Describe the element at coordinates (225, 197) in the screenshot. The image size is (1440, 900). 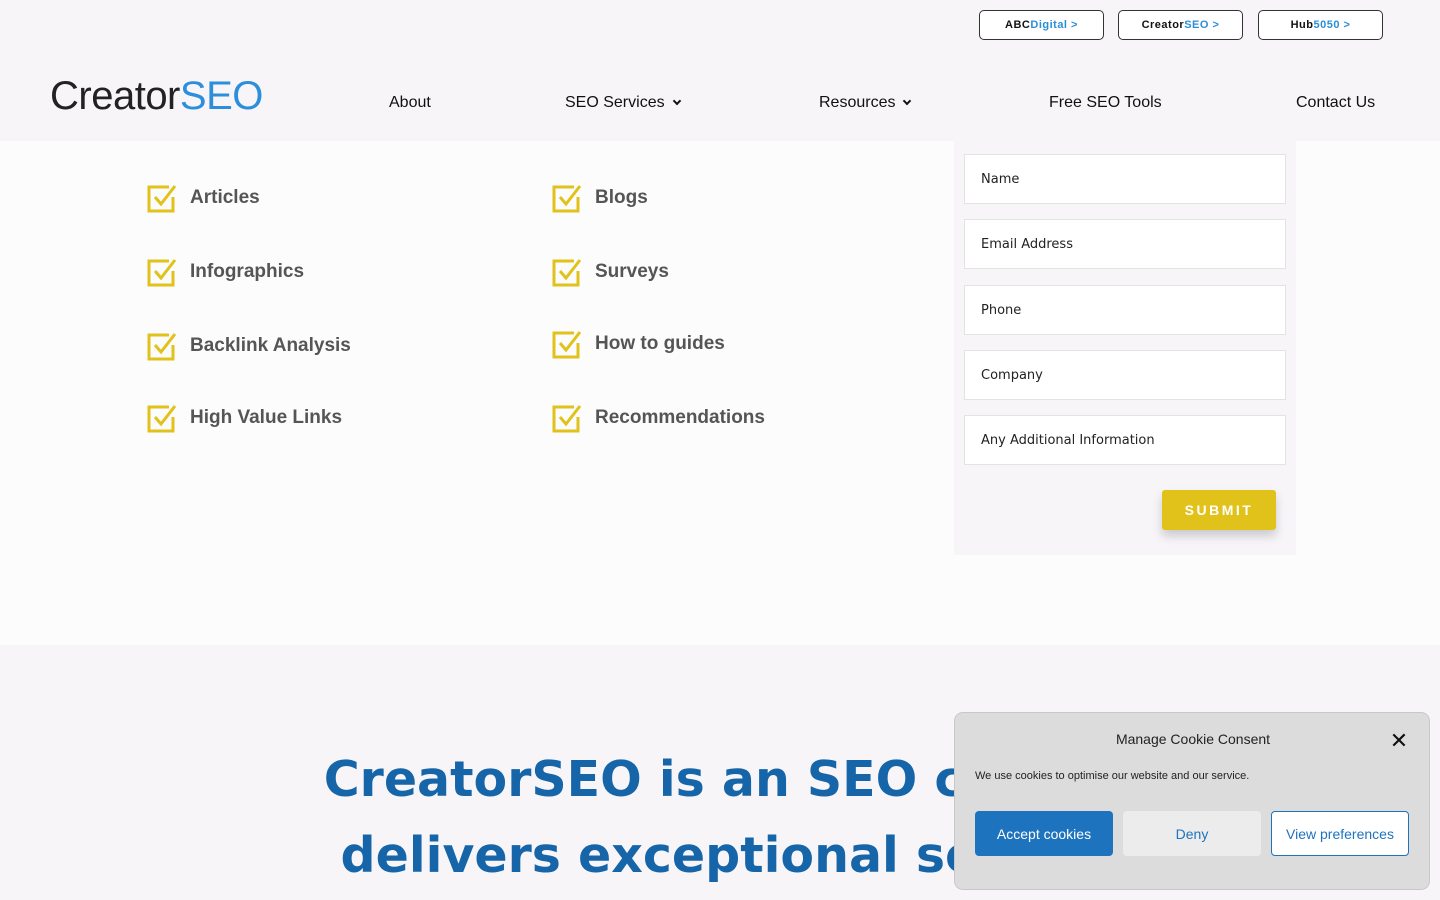
I see `list-item-label: Articles` at that location.